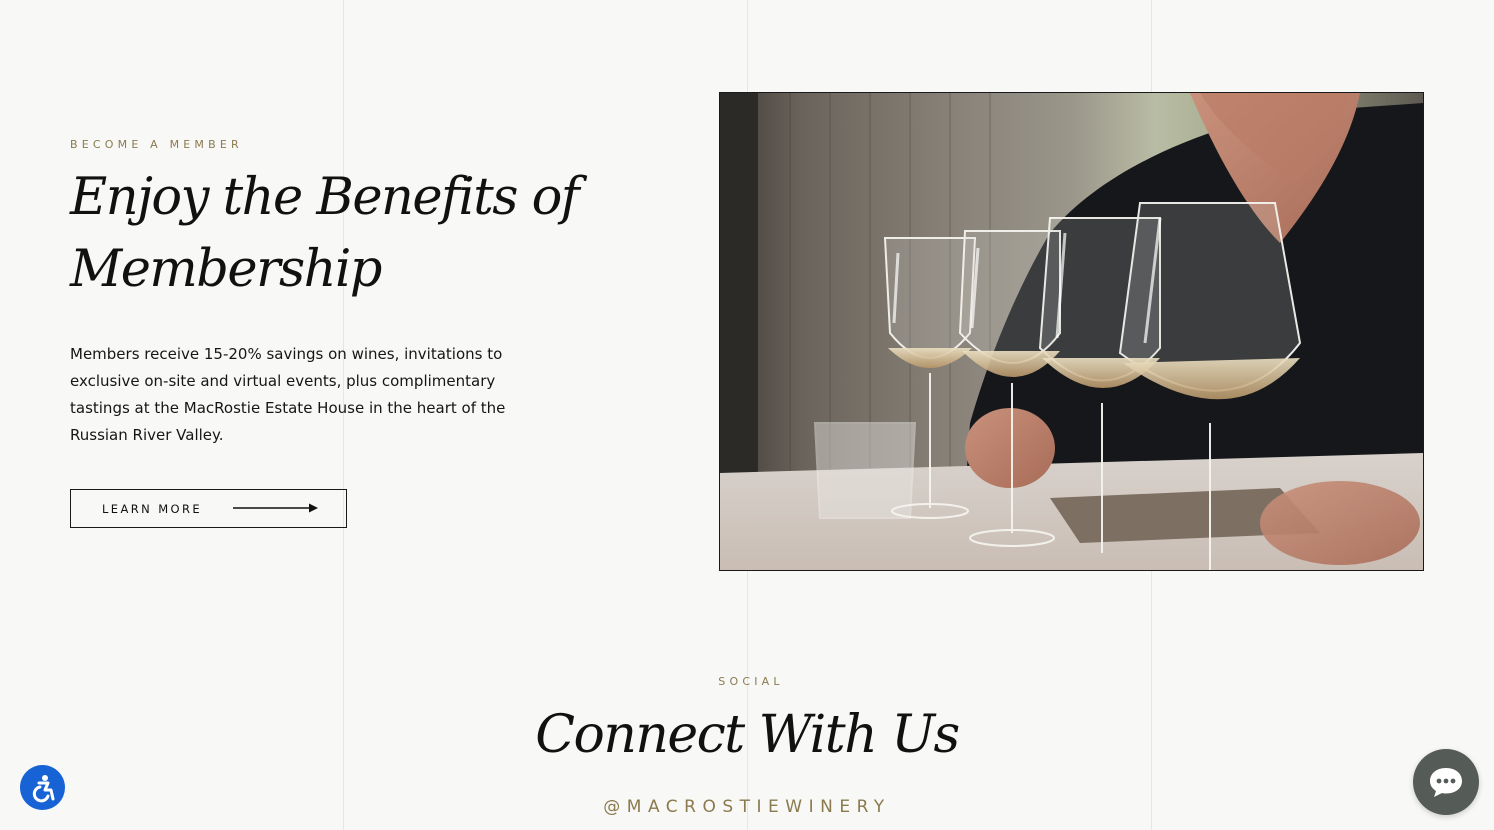 The image size is (1494, 830). I want to click on instagram-handle-link: @MACROSTIEWINERY, so click(747, 807).